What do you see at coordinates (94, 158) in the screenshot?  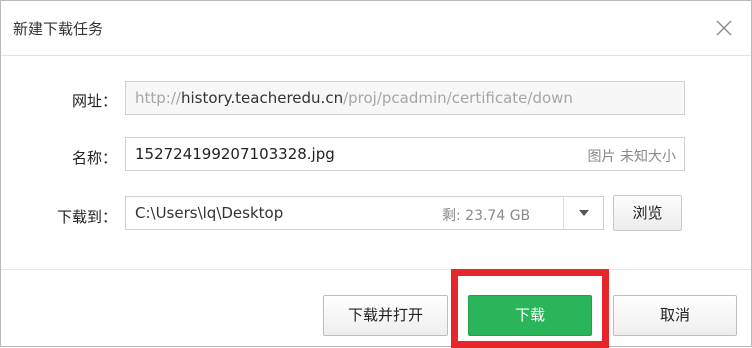 I see `name-label: 名称：` at bounding box center [94, 158].